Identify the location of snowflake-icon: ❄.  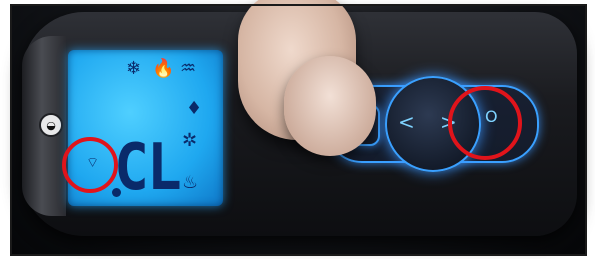
(134, 68).